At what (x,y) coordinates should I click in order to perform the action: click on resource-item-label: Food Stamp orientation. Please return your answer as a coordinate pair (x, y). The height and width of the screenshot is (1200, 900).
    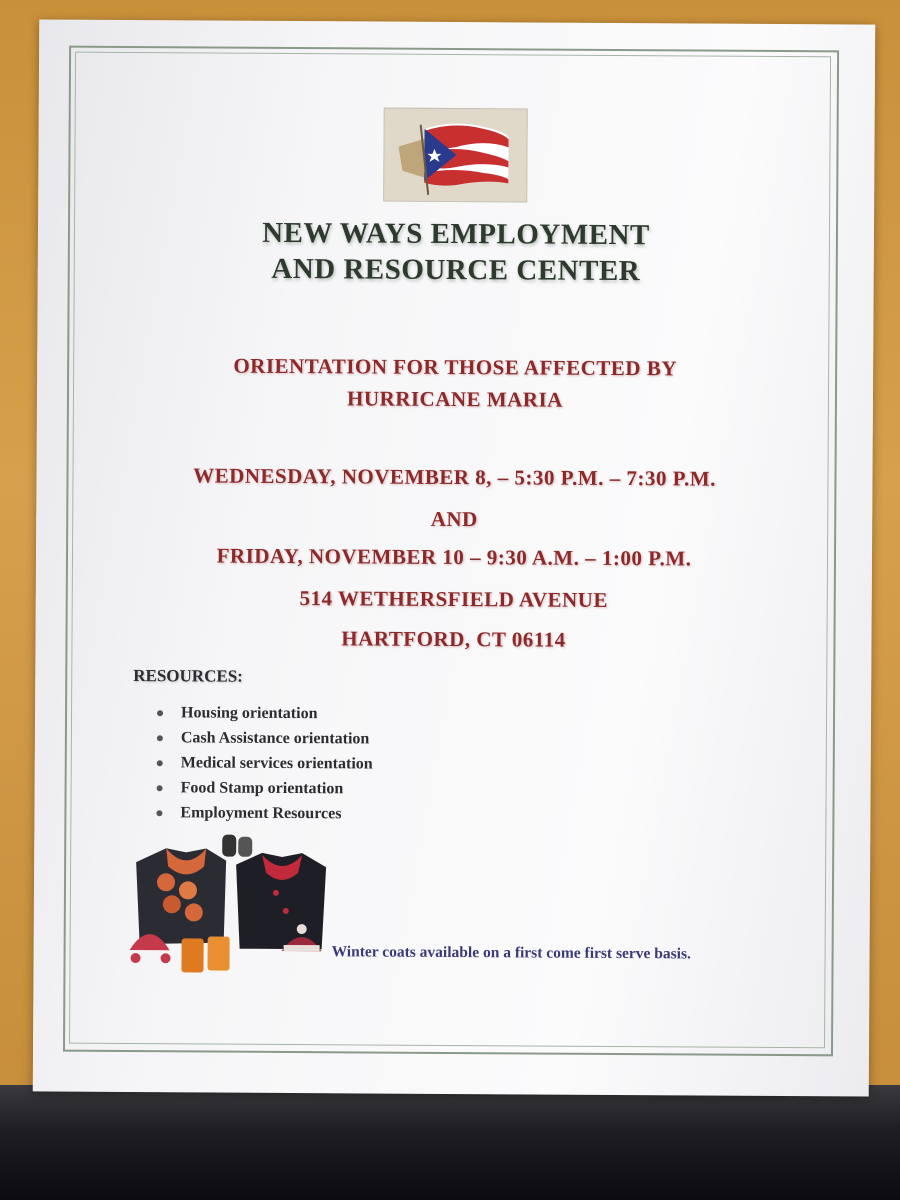
    Looking at the image, I should click on (262, 788).